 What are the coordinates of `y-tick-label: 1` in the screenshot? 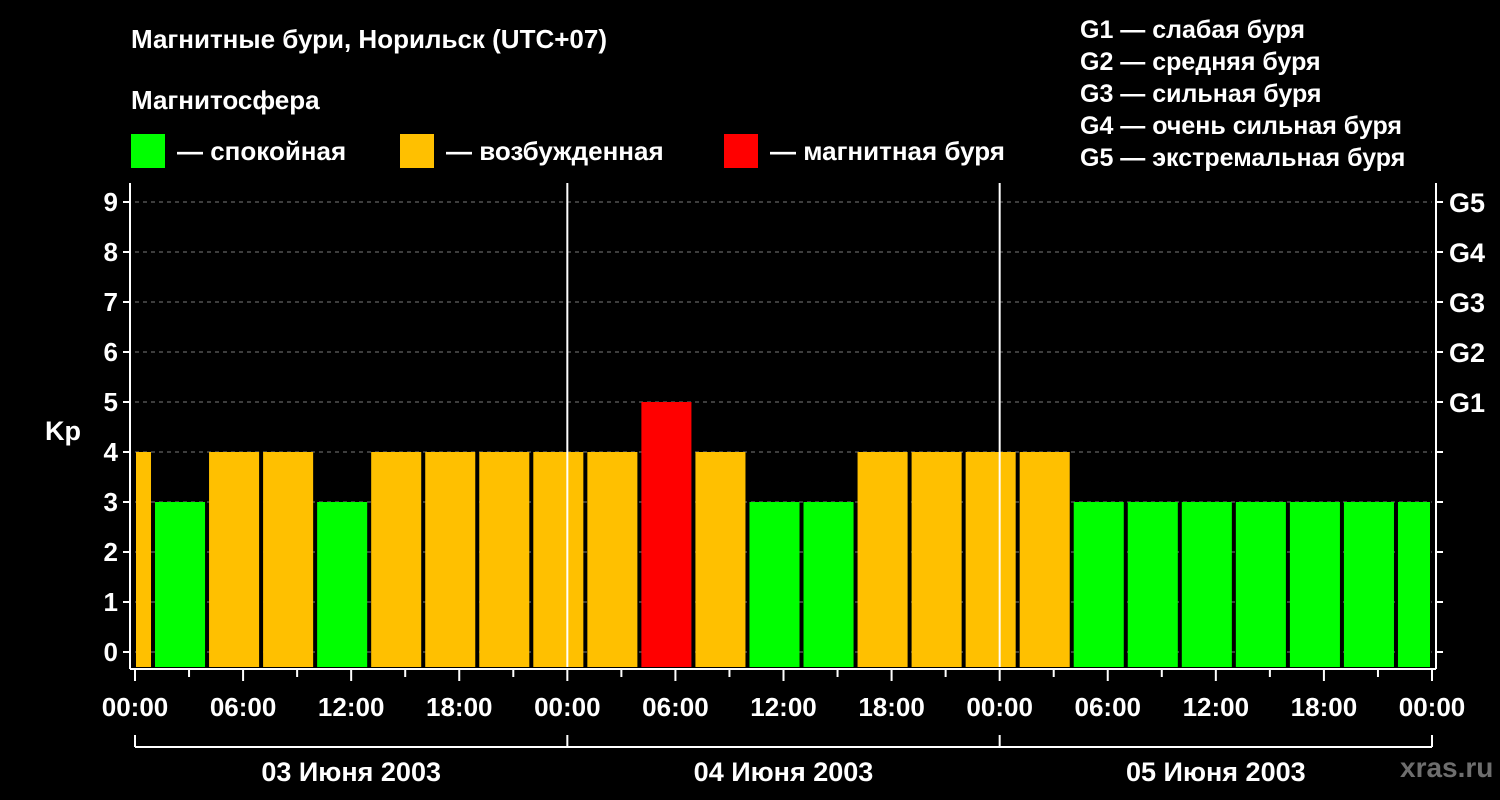 It's located at (111, 602).